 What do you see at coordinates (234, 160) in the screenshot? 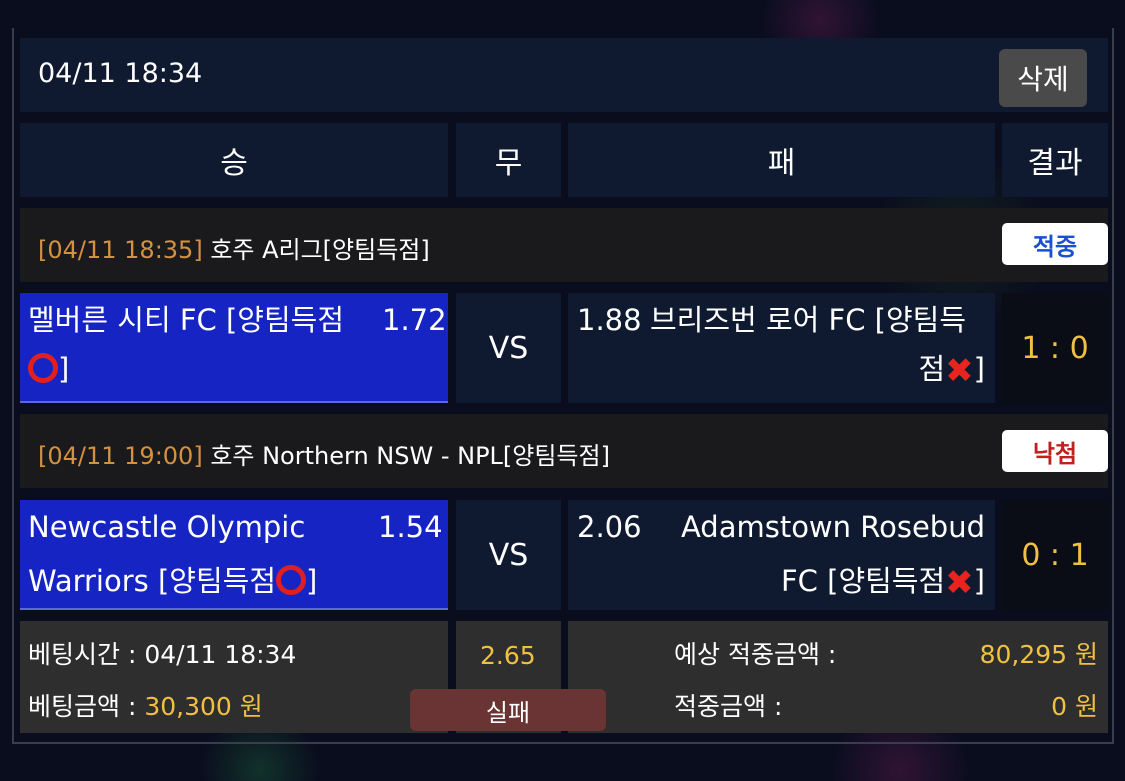
I see `column-header-win: 승` at bounding box center [234, 160].